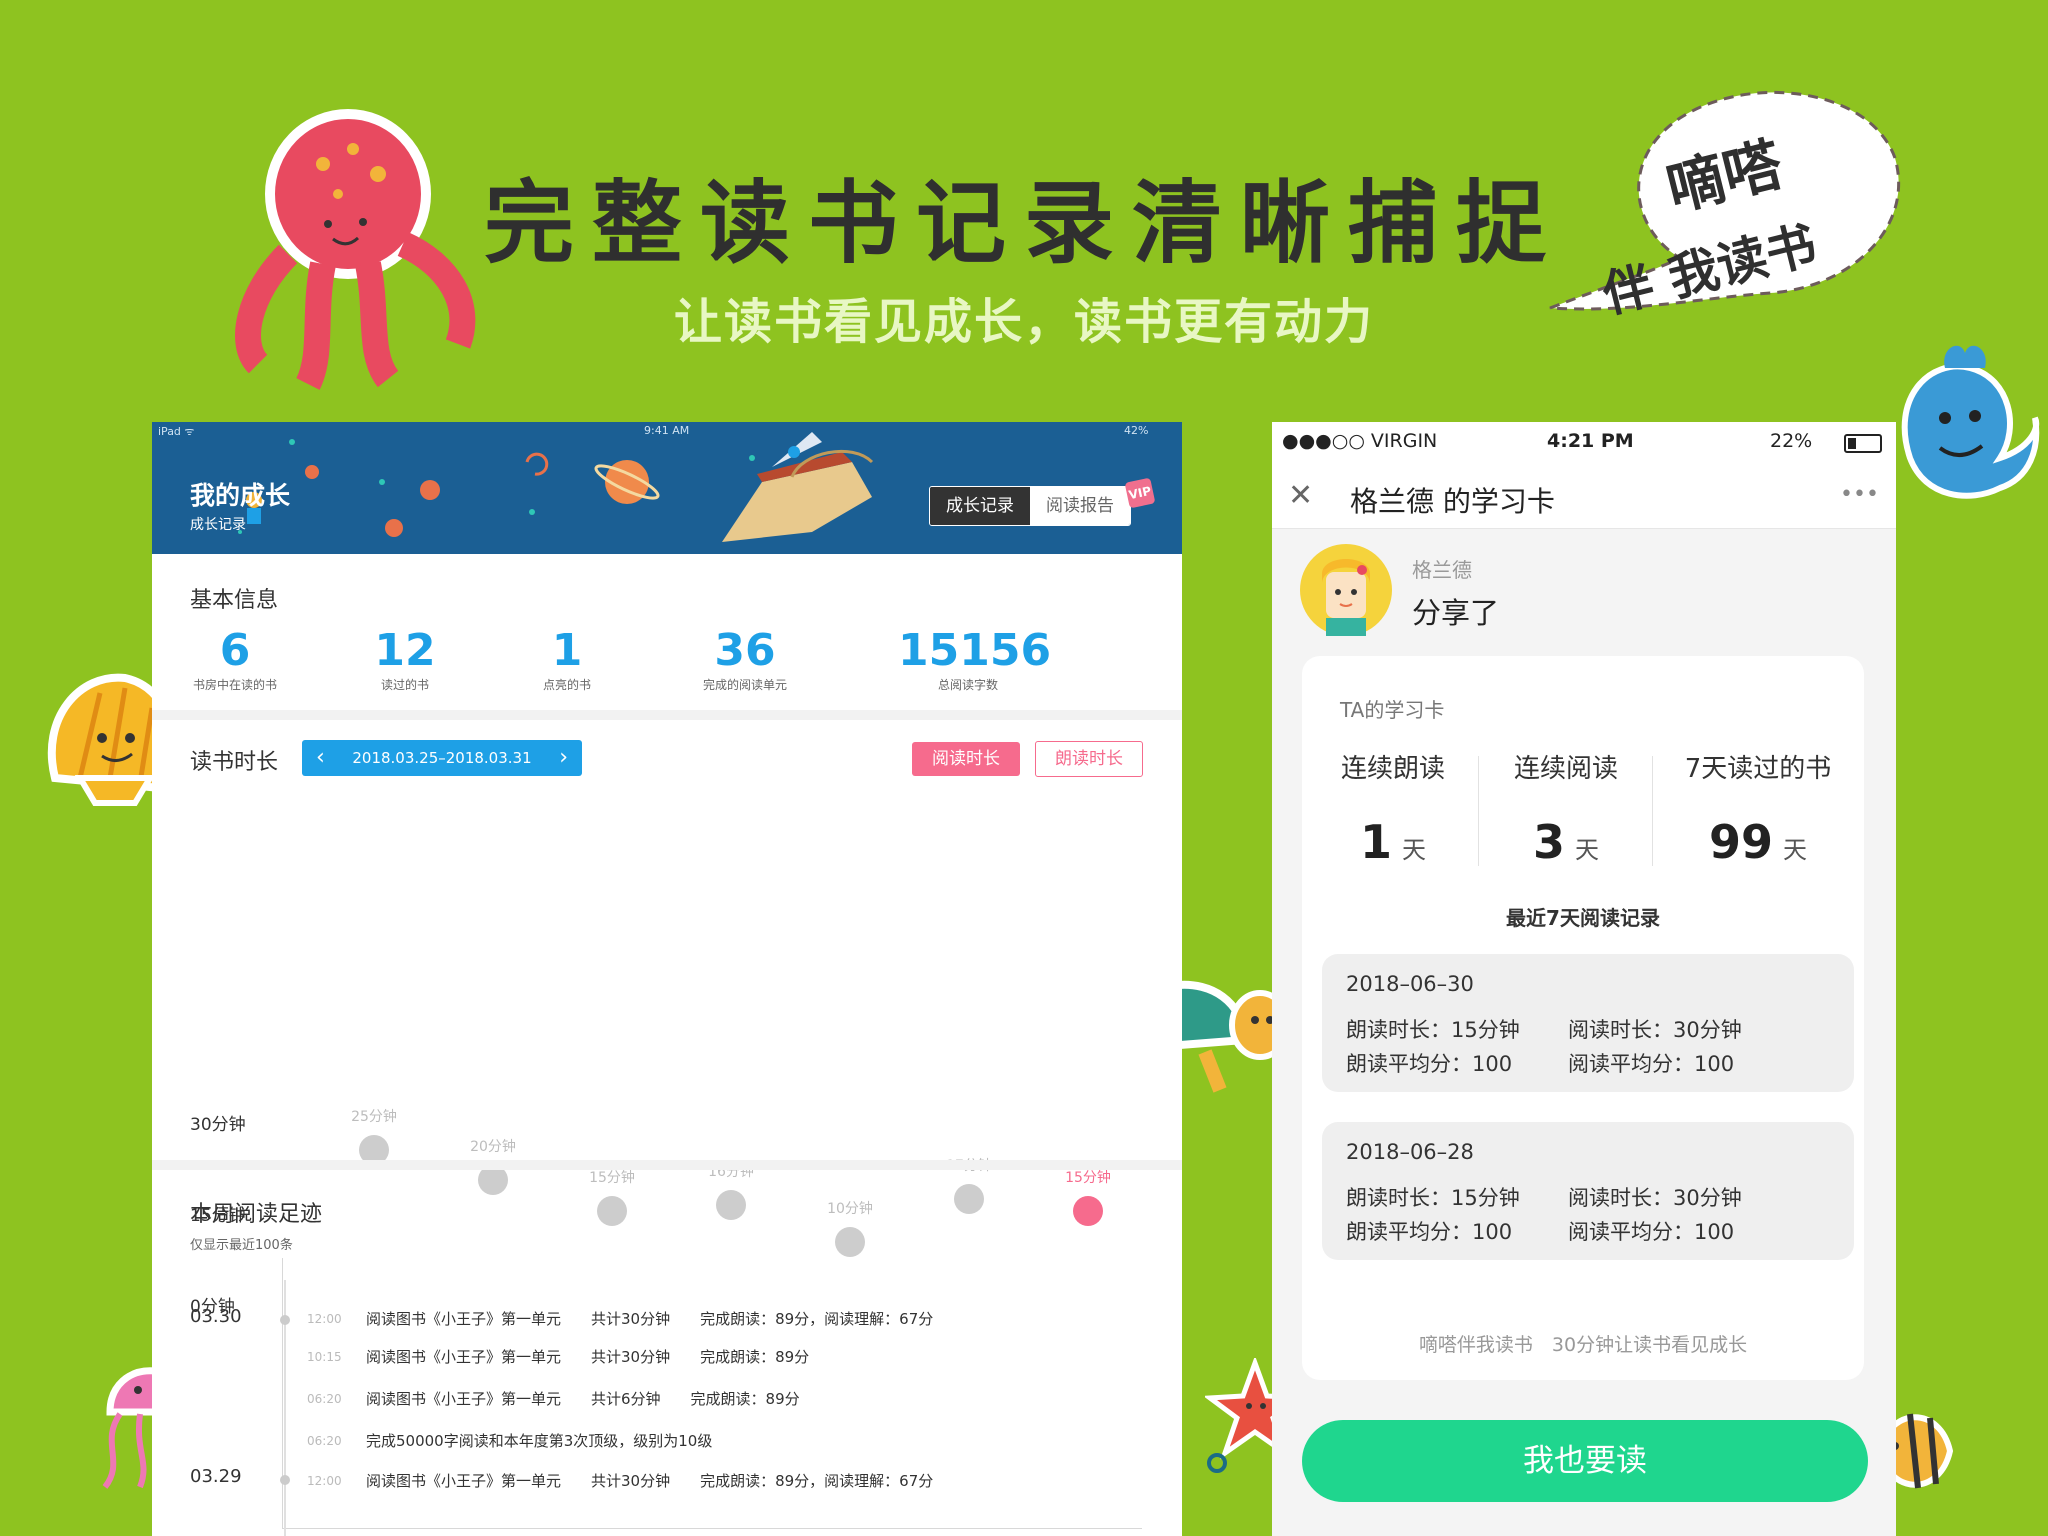  Describe the element at coordinates (1584, 495) in the screenshot. I see `phone-nav-bar: ✕ 格兰德 的学习卡 •••` at that location.